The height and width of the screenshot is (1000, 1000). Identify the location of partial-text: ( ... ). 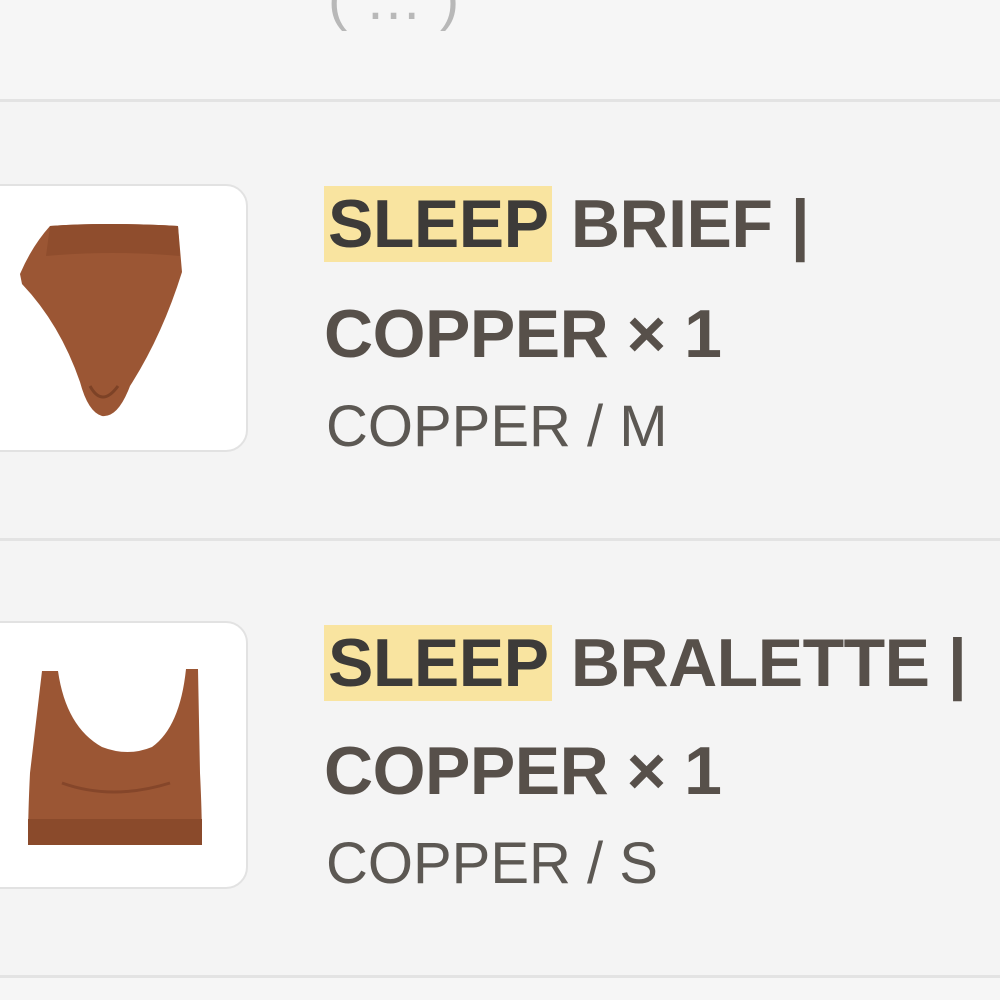
(394, 16).